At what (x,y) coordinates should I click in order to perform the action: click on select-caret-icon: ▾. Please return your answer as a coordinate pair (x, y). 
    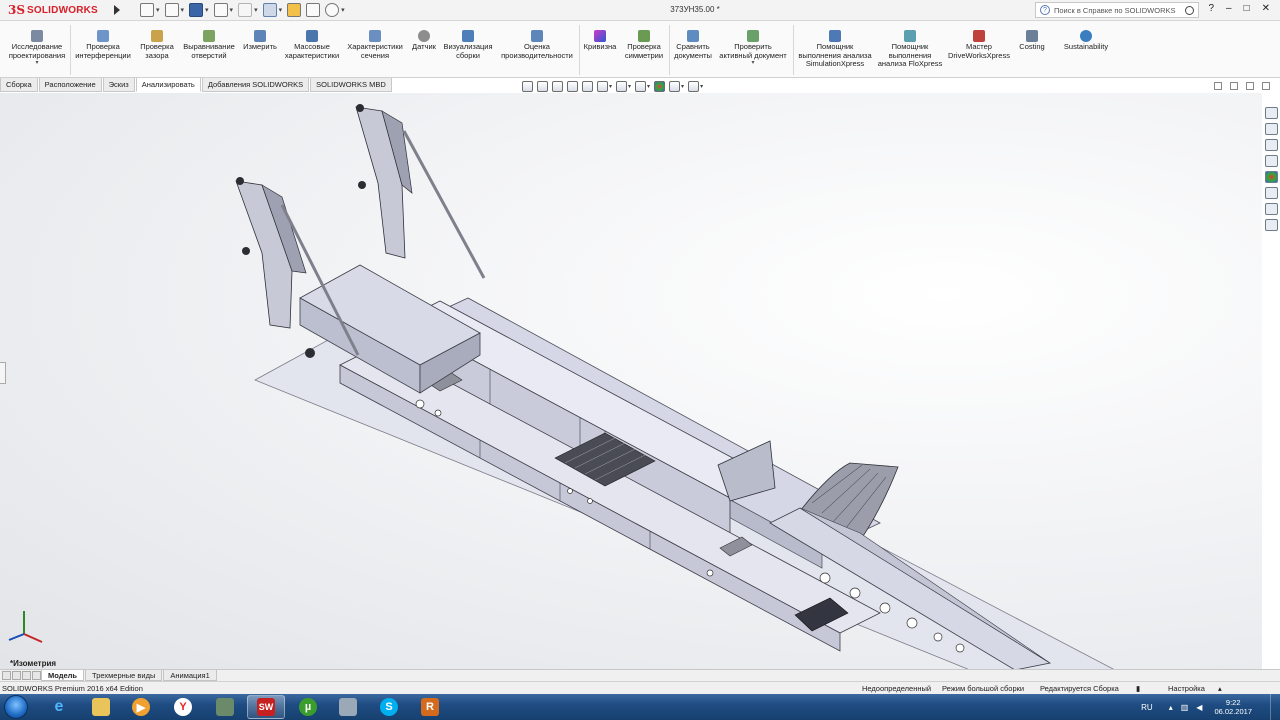
    Looking at the image, I should click on (281, 10).